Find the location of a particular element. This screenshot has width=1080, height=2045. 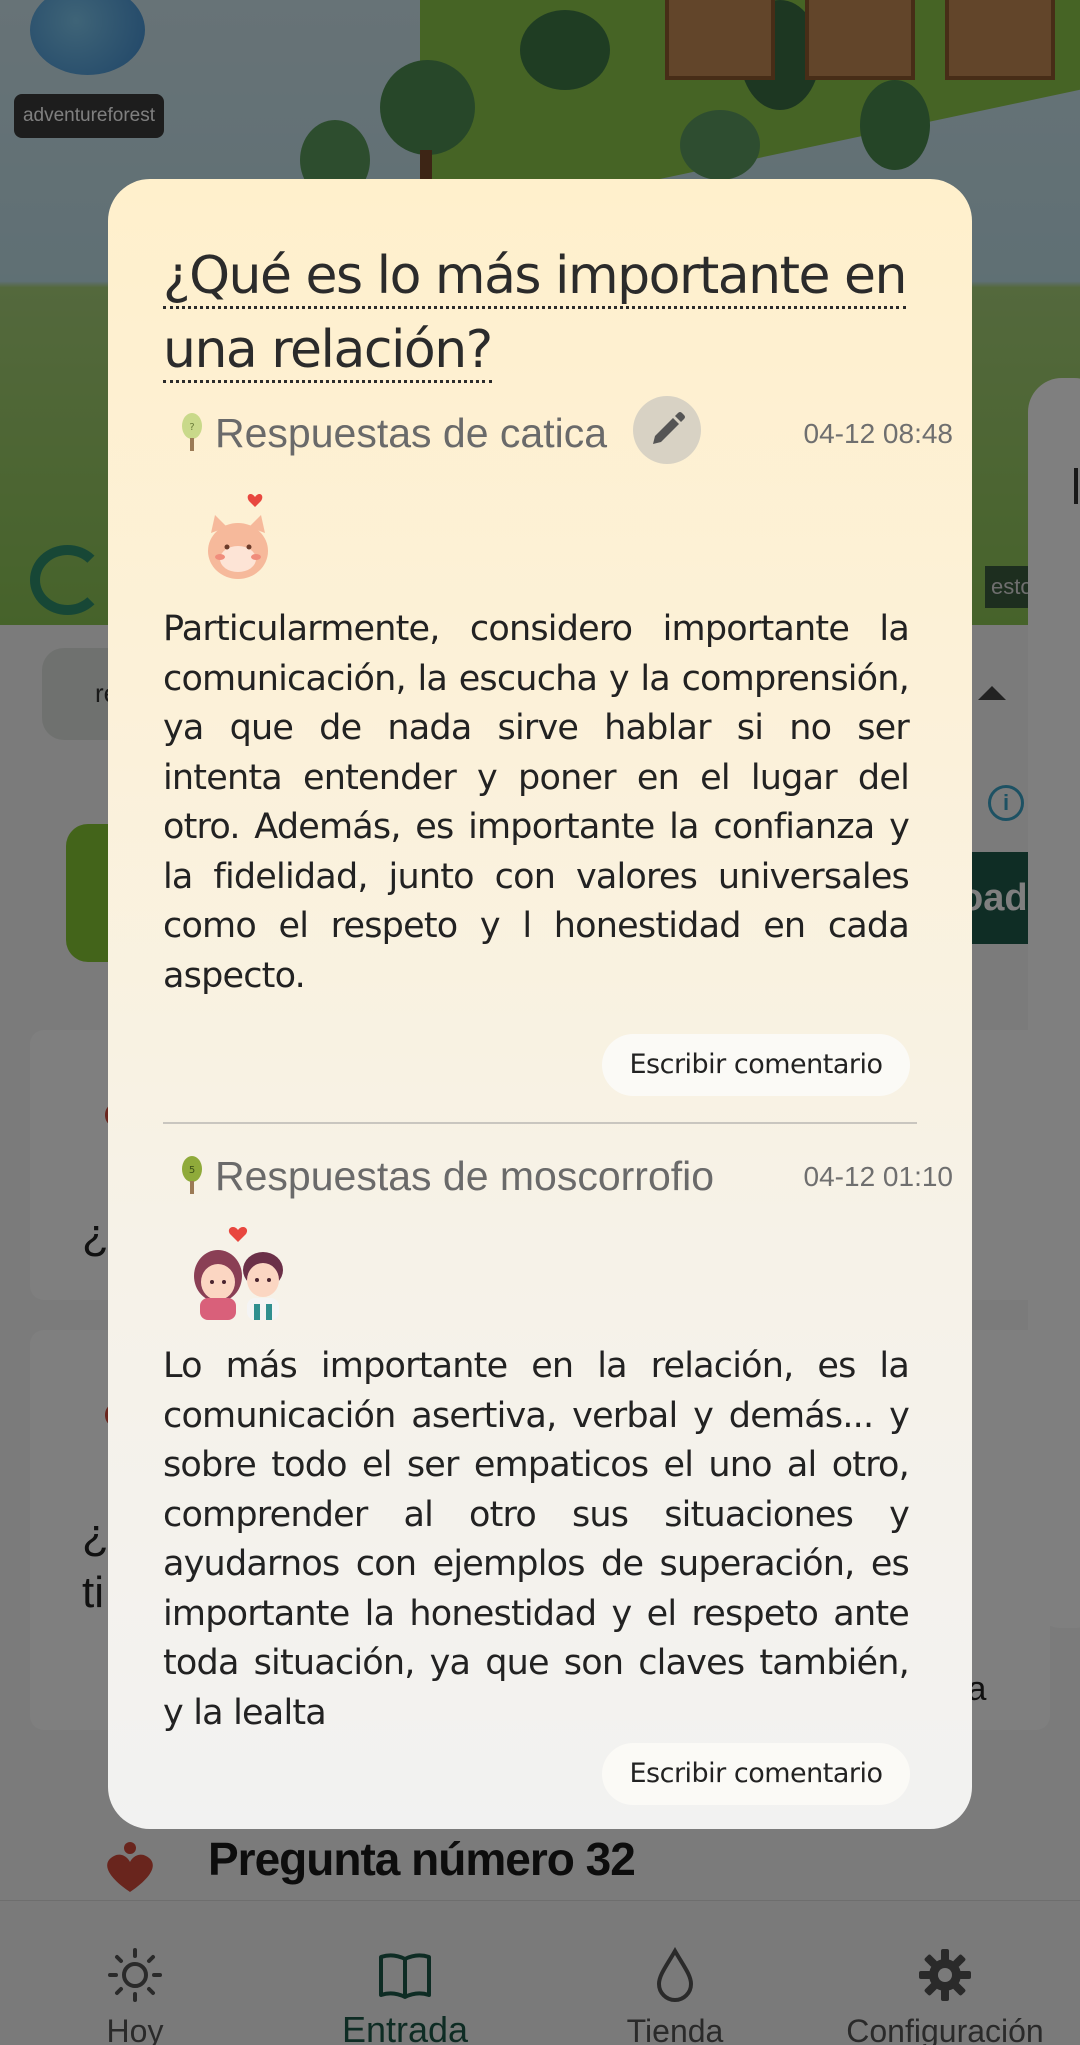

answer-header: 5 Respuestas de moscorrofio 04-12 01:10 is located at coordinates (558, 1175).